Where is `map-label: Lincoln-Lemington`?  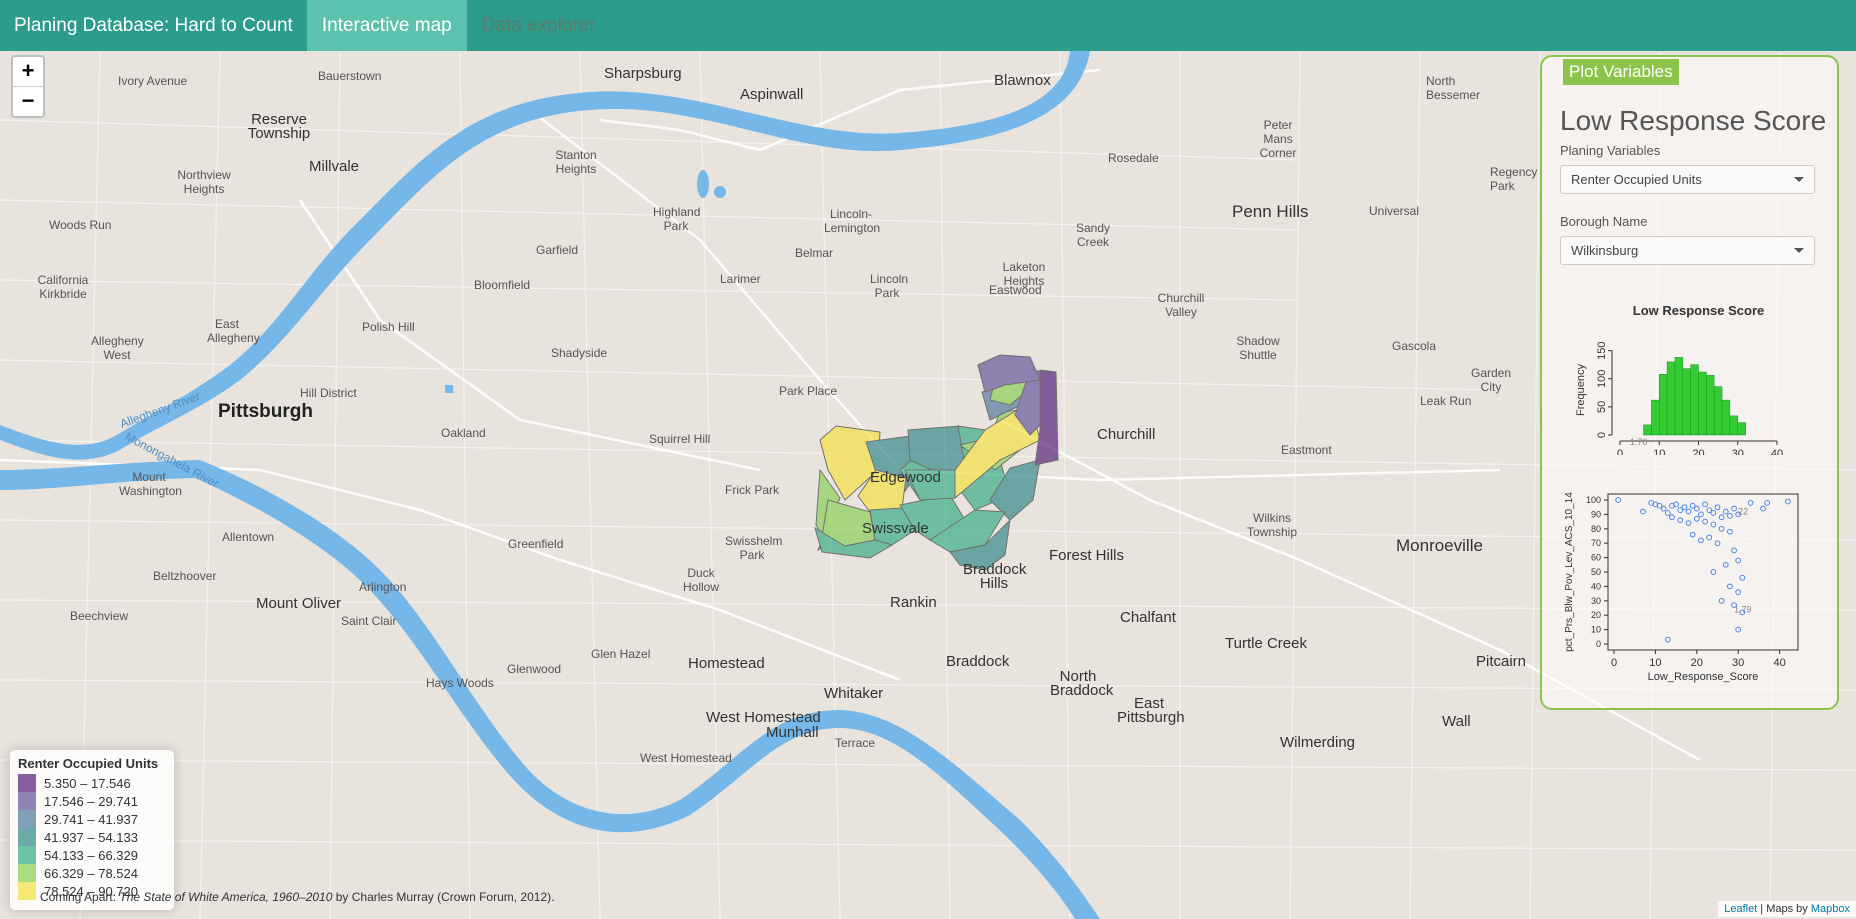
map-label: Lincoln-Lemington is located at coordinates (852, 221).